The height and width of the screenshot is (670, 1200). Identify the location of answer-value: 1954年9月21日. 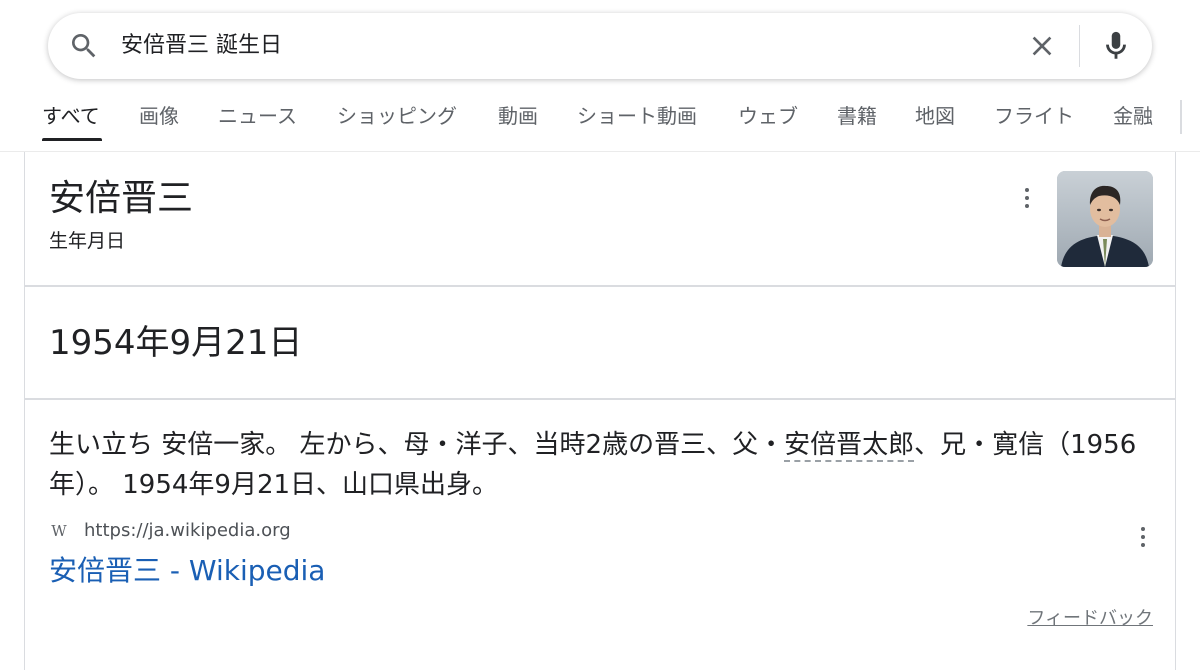
(176, 343).